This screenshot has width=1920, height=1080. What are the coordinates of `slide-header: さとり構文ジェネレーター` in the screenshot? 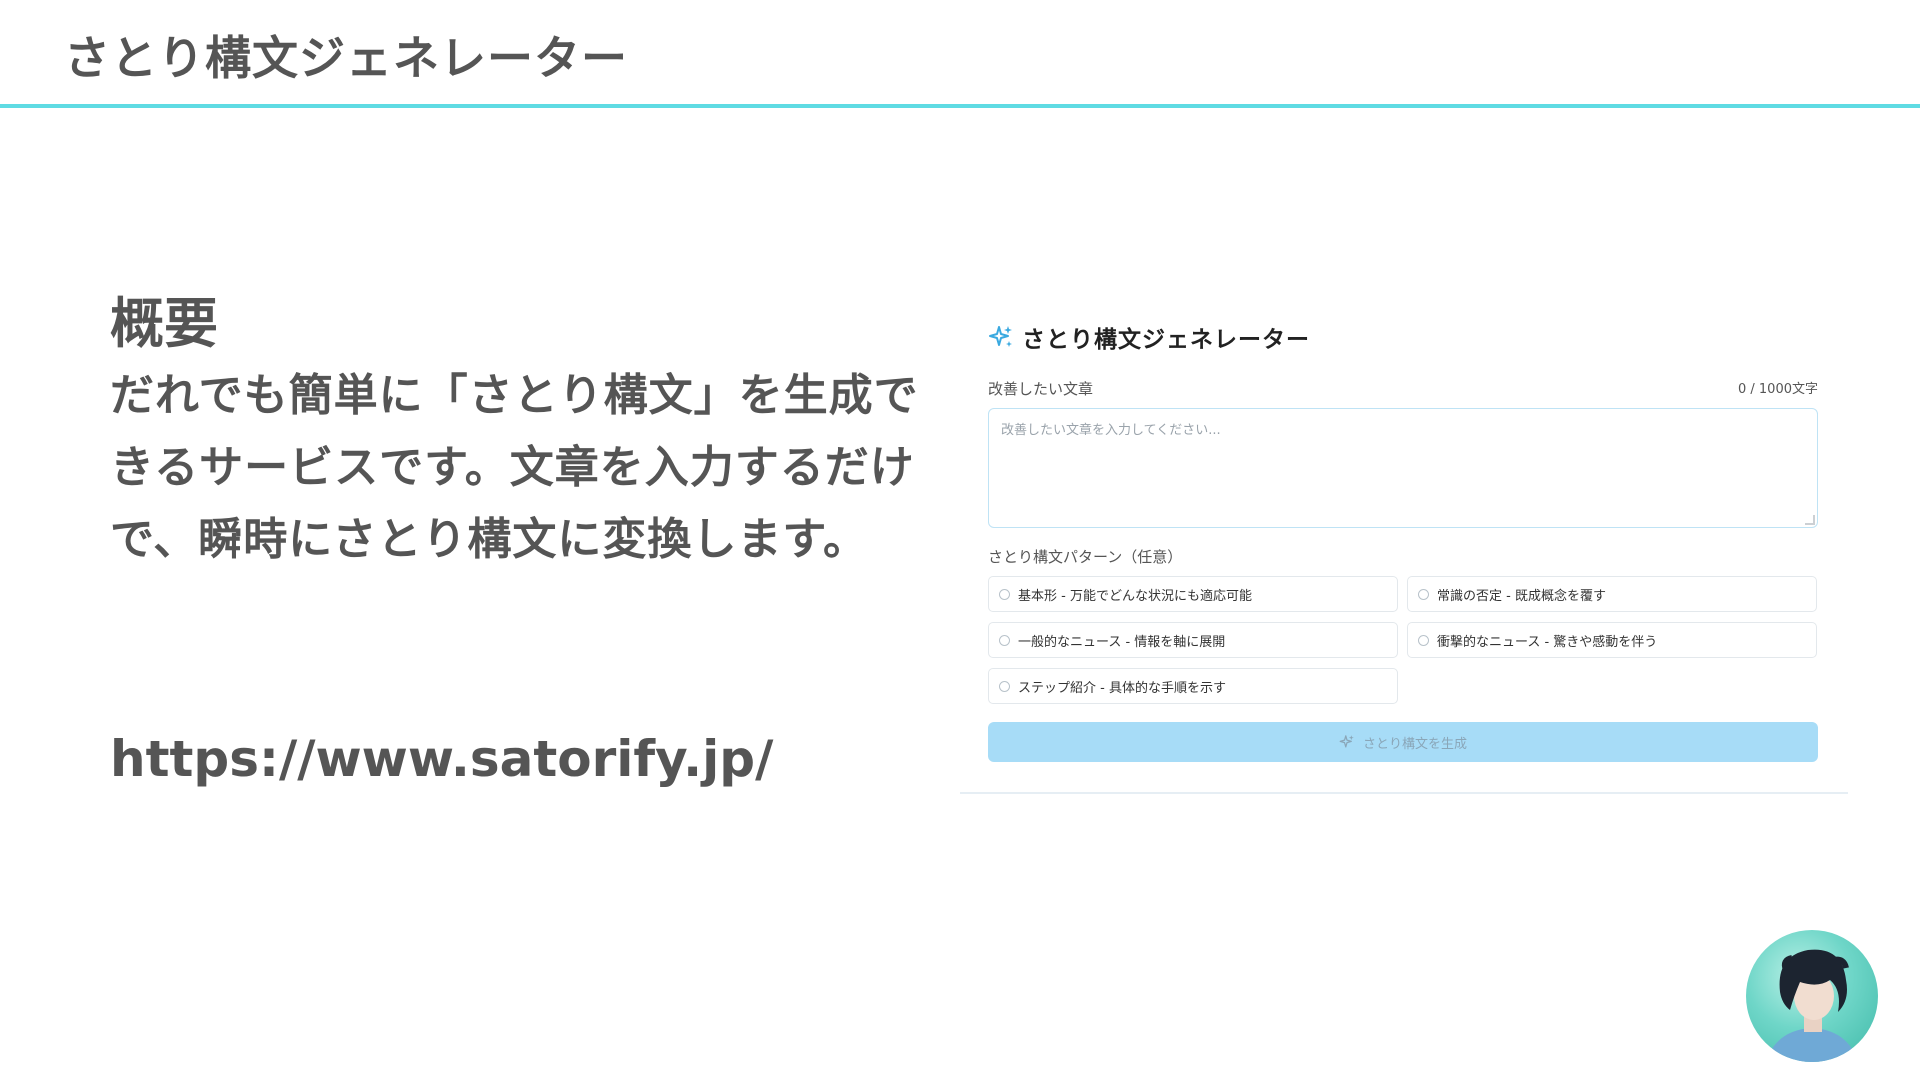 It's located at (960, 54).